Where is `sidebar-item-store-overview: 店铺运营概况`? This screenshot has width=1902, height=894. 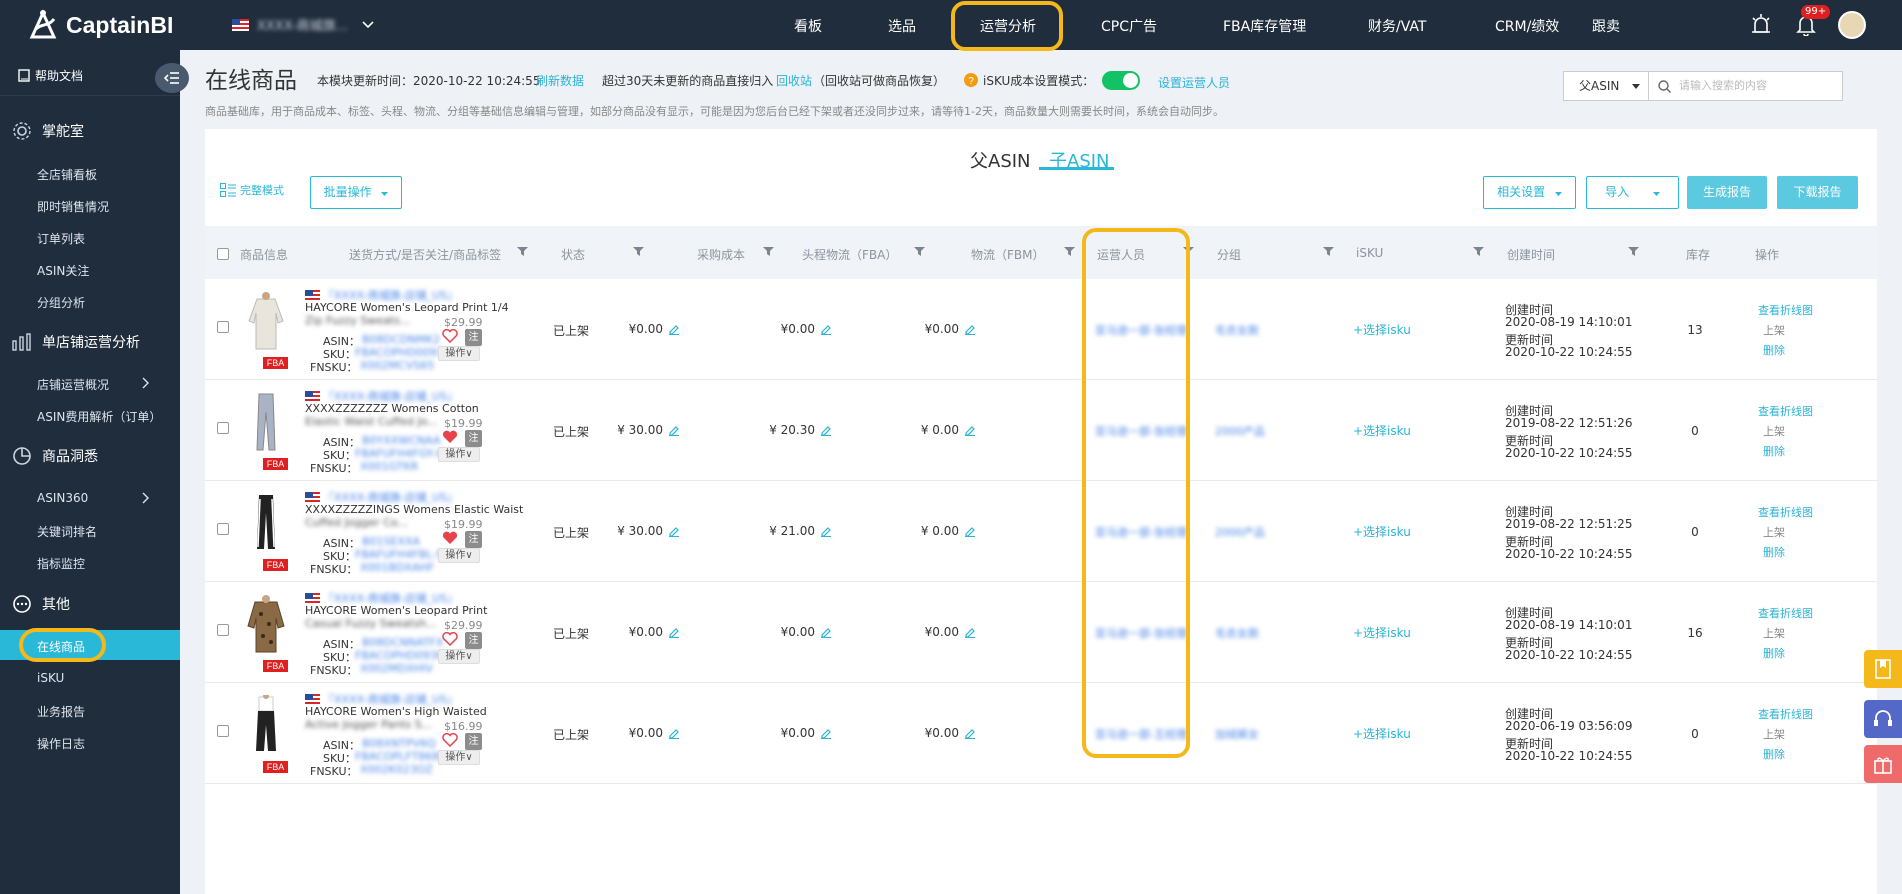 sidebar-item-store-overview: 店铺运营概况 is located at coordinates (73, 384).